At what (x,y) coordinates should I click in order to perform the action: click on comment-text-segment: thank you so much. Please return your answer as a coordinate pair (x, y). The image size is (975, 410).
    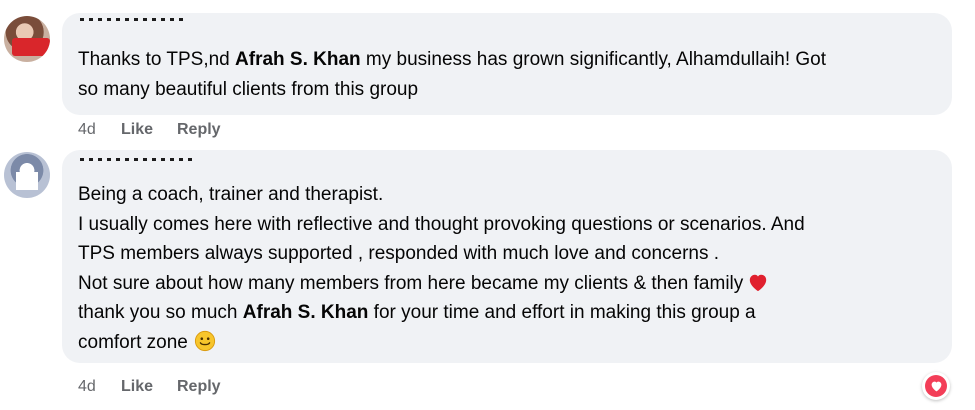
    Looking at the image, I should click on (160, 312).